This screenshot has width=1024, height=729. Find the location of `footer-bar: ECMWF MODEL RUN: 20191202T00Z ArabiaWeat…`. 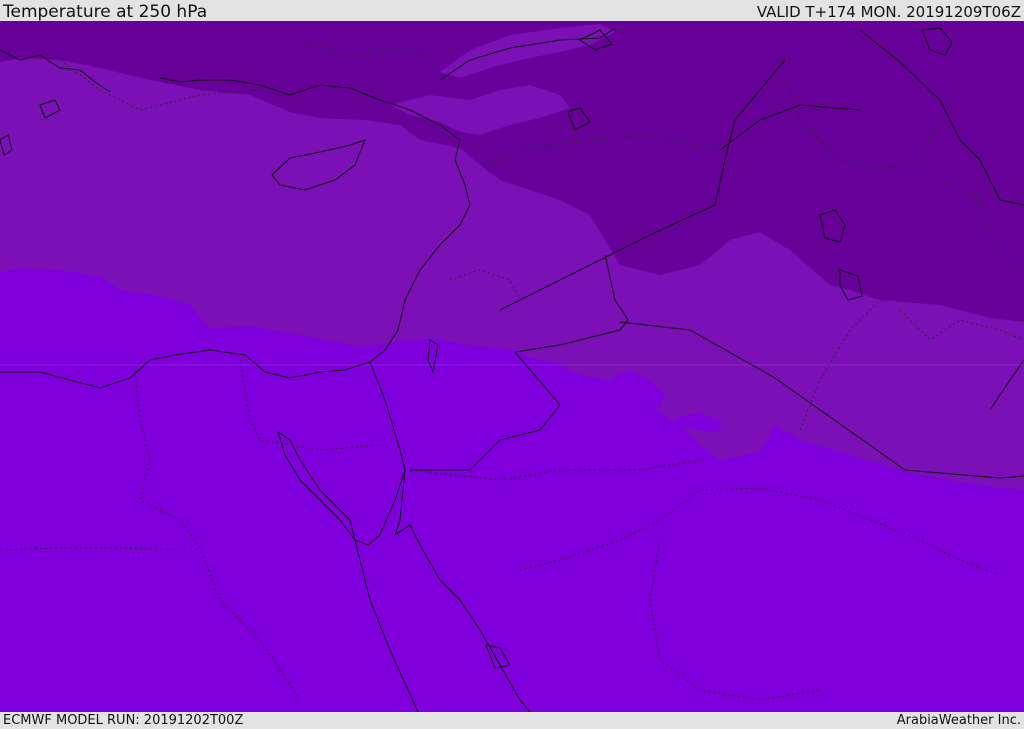

footer-bar: ECMWF MODEL RUN: 20191202T00Z ArabiaWeat… is located at coordinates (512, 720).